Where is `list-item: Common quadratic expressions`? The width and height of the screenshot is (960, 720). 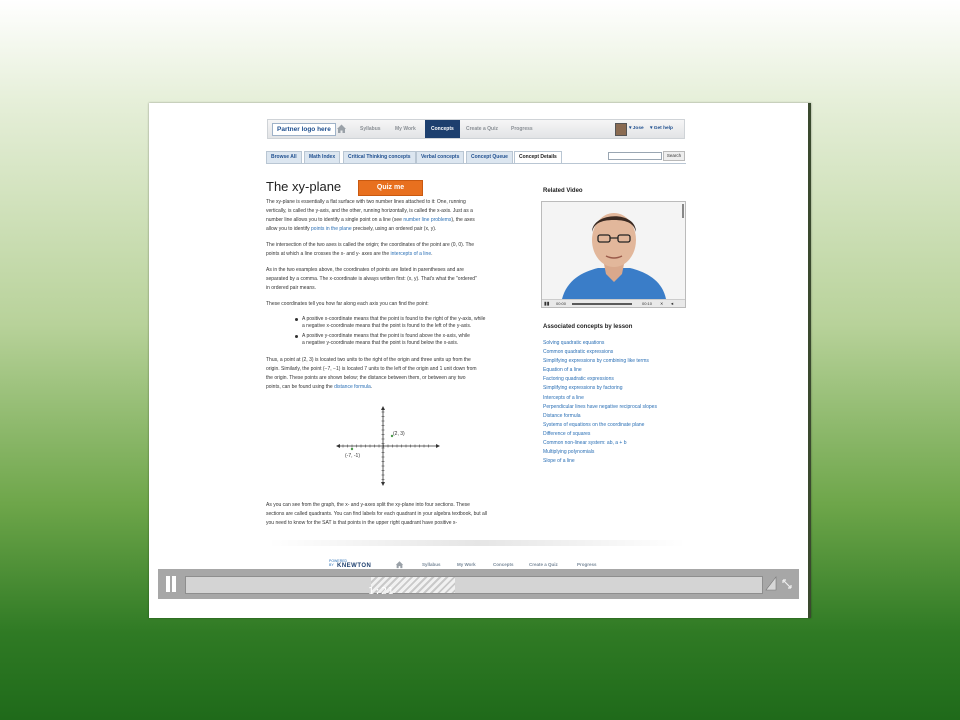 list-item: Common quadratic expressions is located at coordinates (600, 352).